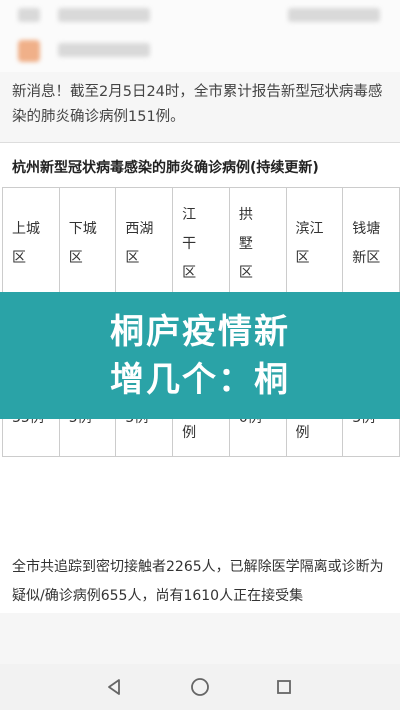 The width and height of the screenshot is (400, 710). I want to click on district-header: 钱塘 新区, so click(371, 242).